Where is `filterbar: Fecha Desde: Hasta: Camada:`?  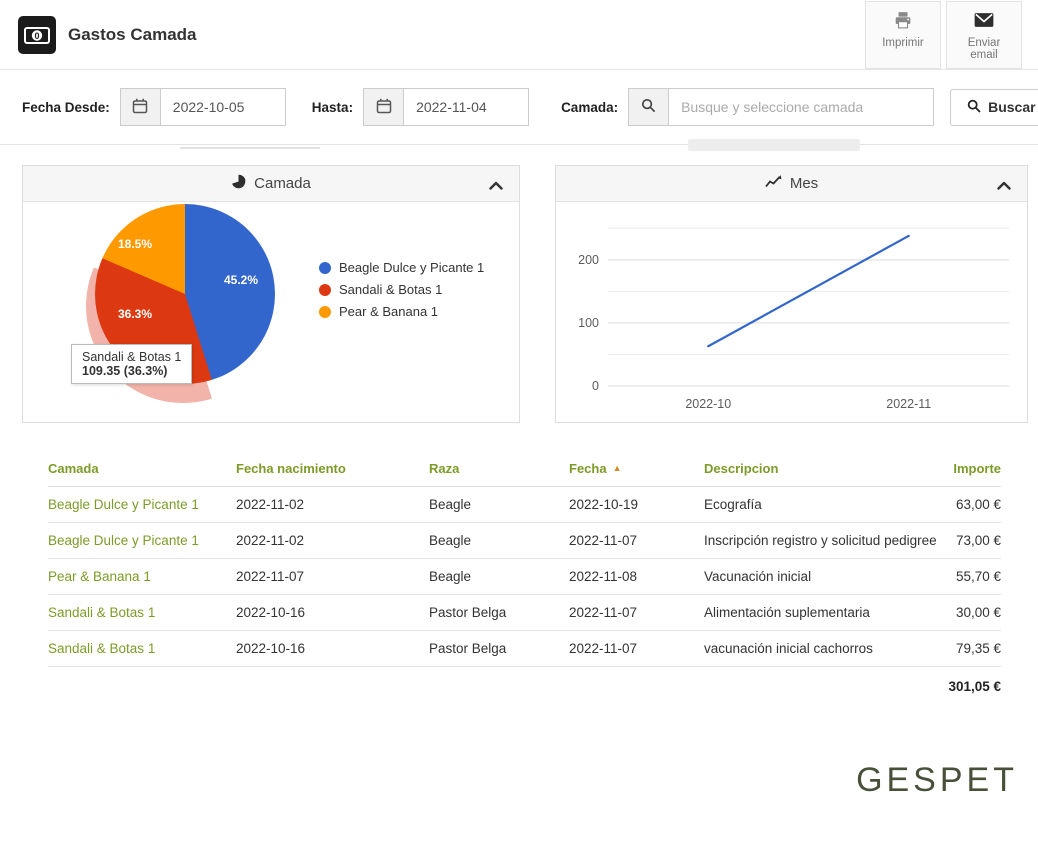
filterbar: Fecha Desde: Hasta: Camada: is located at coordinates (519, 107).